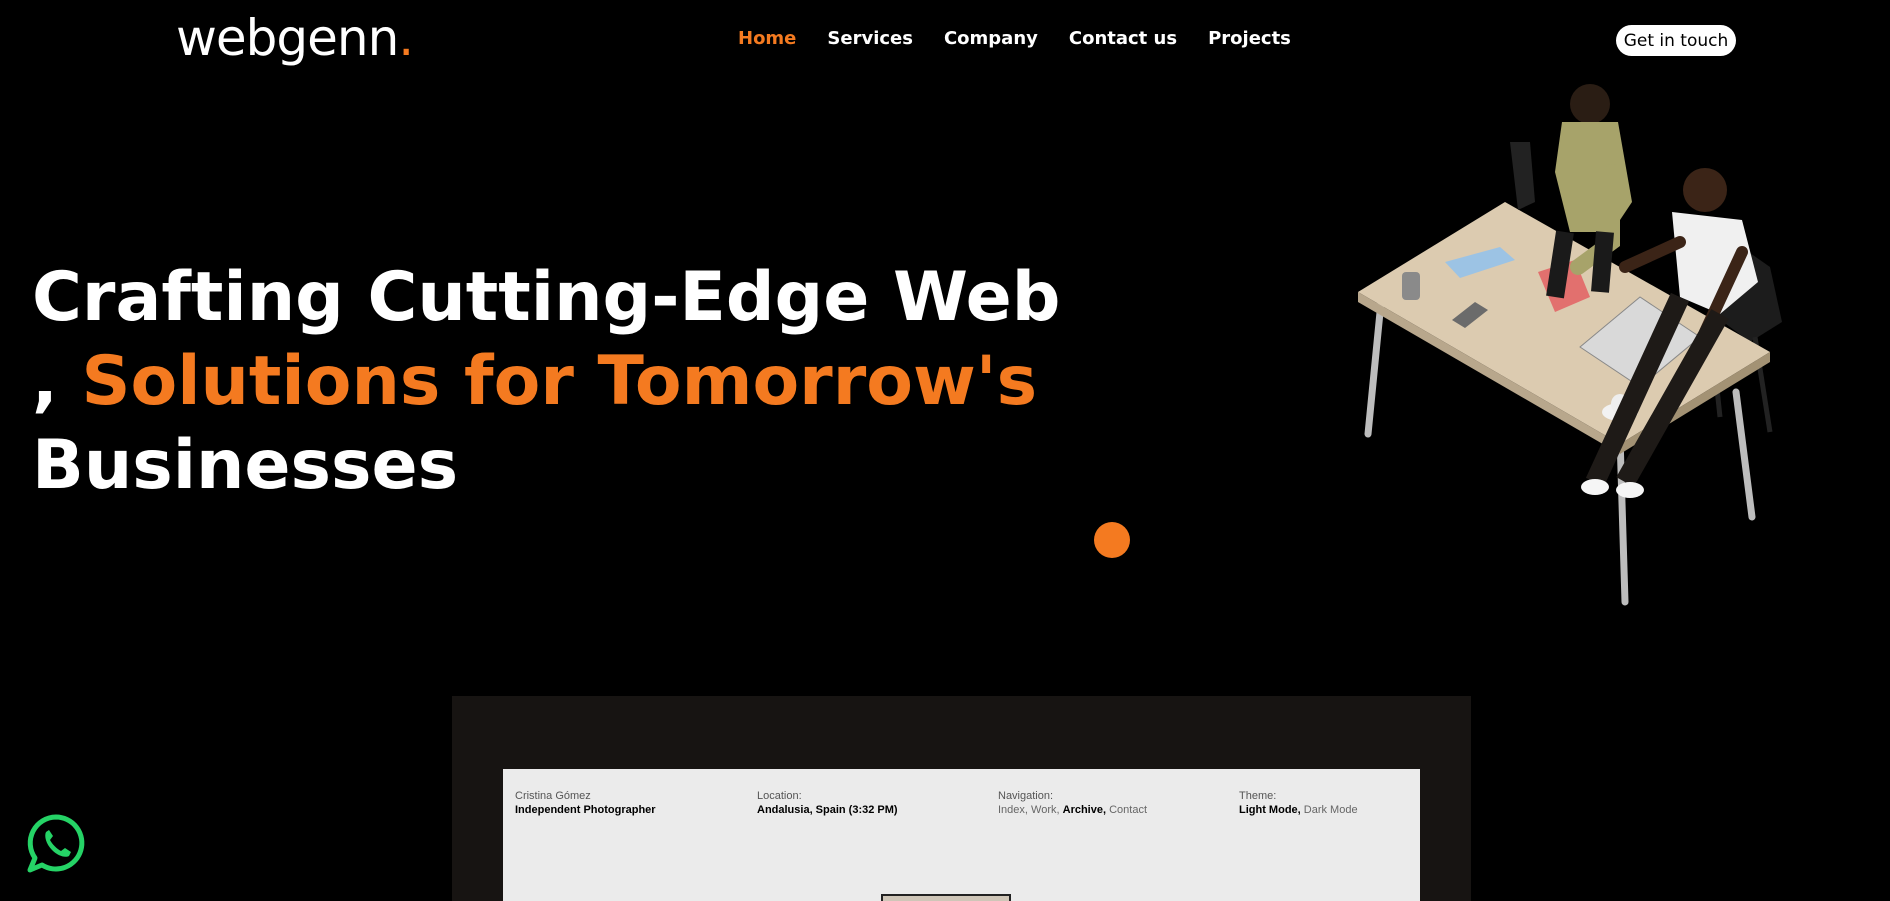 This screenshot has width=1890, height=901. What do you see at coordinates (827, 810) in the screenshot?
I see `preview-location-value: Andalusia, Spain (3:32 PM)` at bounding box center [827, 810].